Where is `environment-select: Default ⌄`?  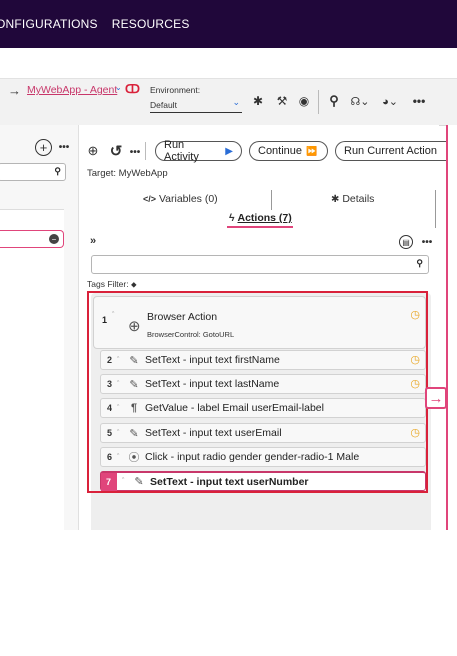 environment-select: Default ⌄ is located at coordinates (196, 105).